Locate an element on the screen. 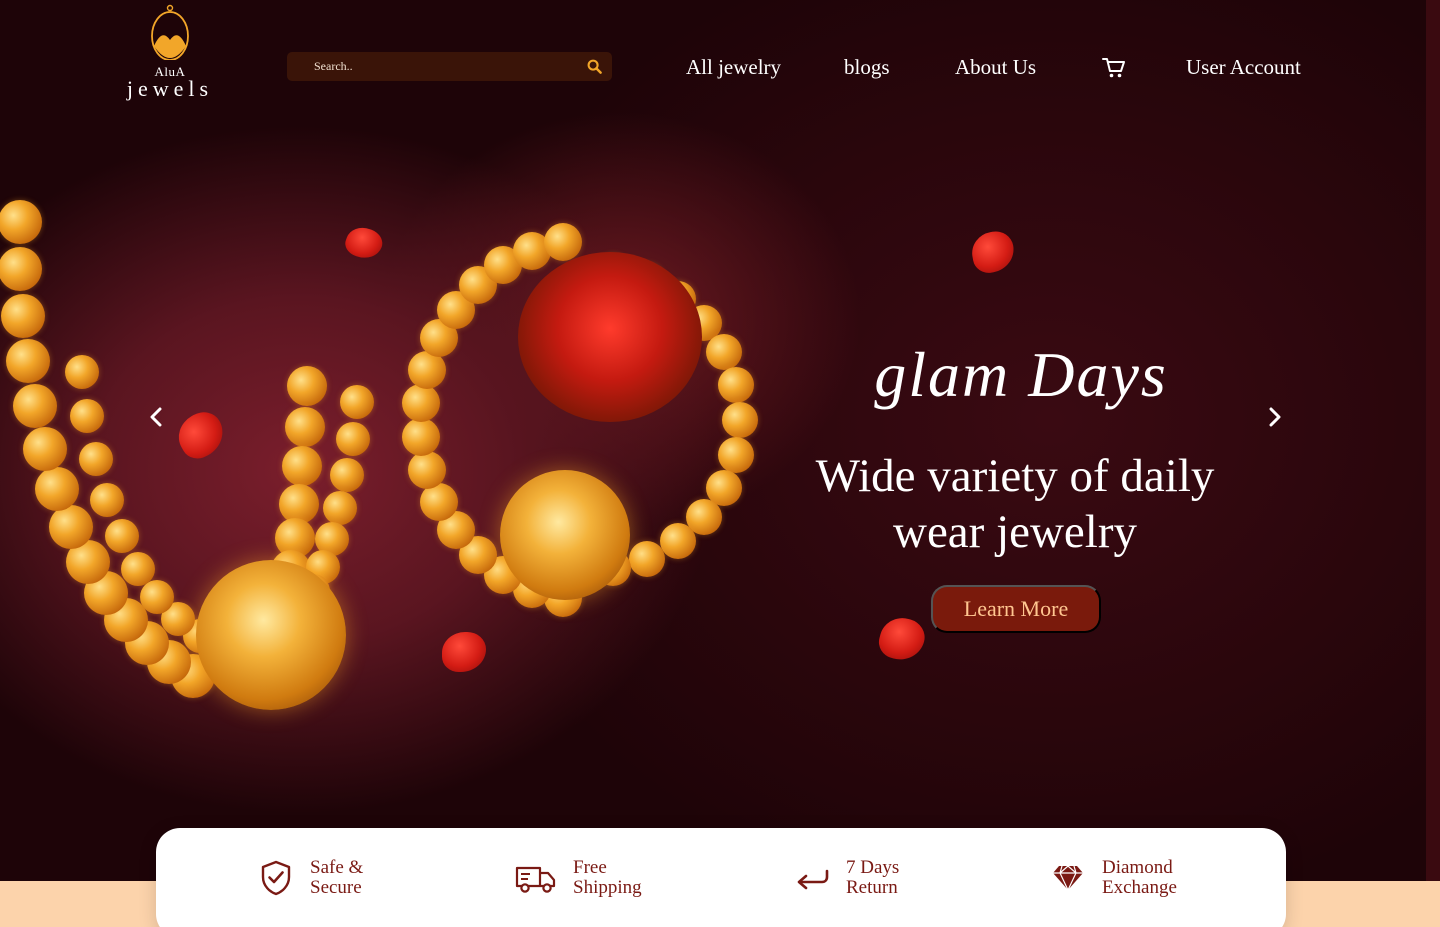 The width and height of the screenshot is (1440, 927). logo-text-big: jewels is located at coordinates (170, 88).